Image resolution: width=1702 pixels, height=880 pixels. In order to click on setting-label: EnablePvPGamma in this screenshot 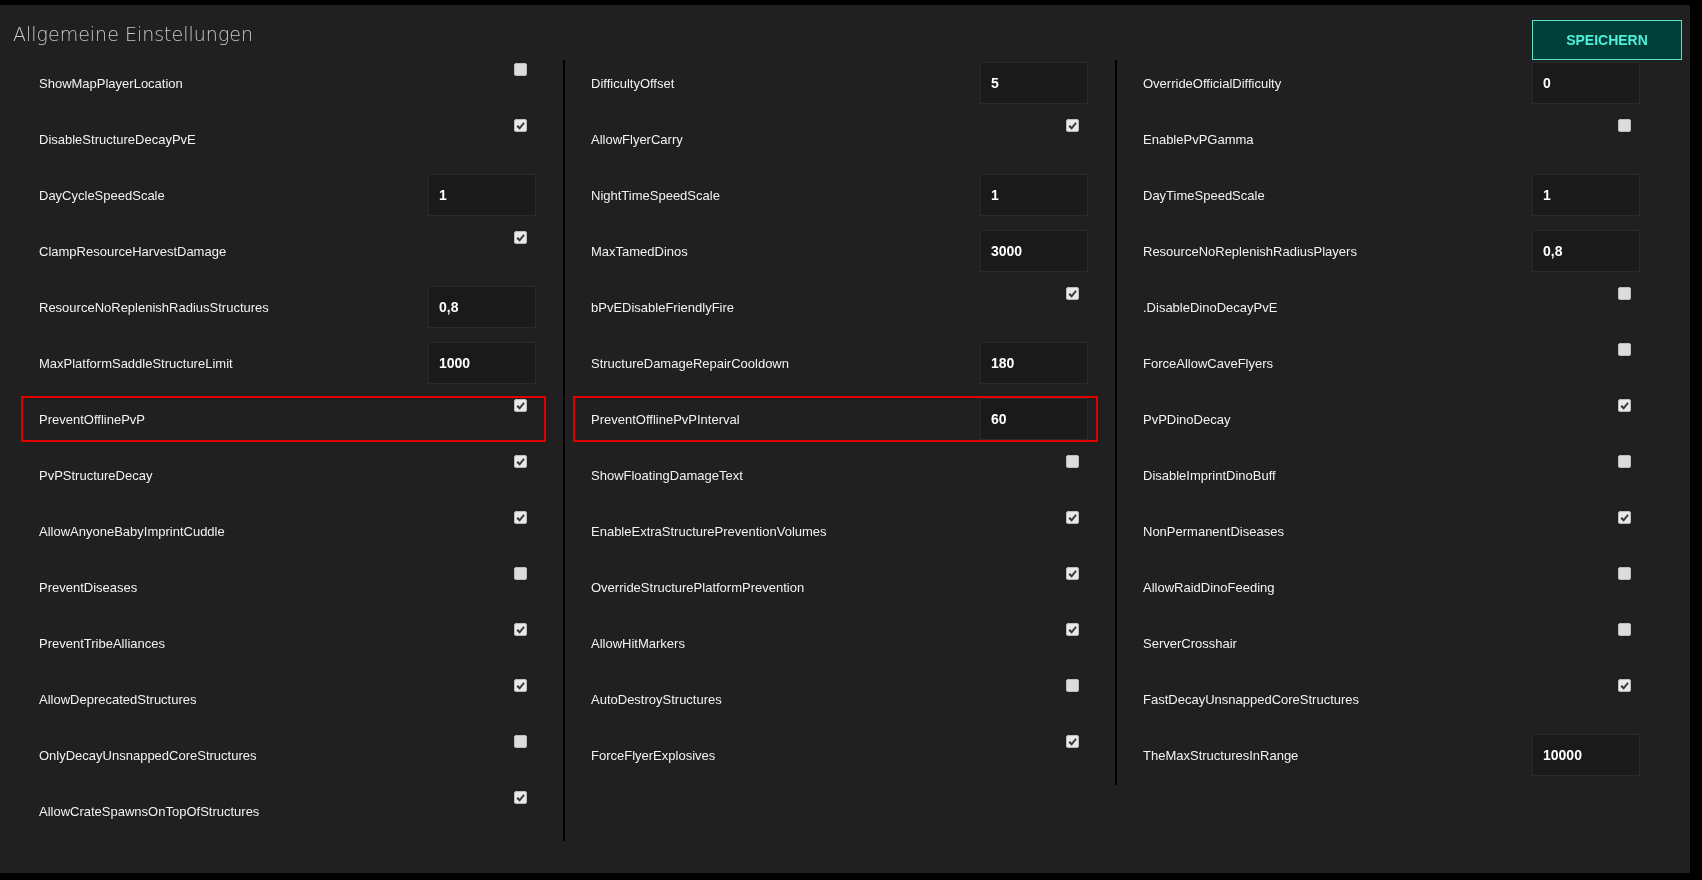, I will do `click(1198, 139)`.